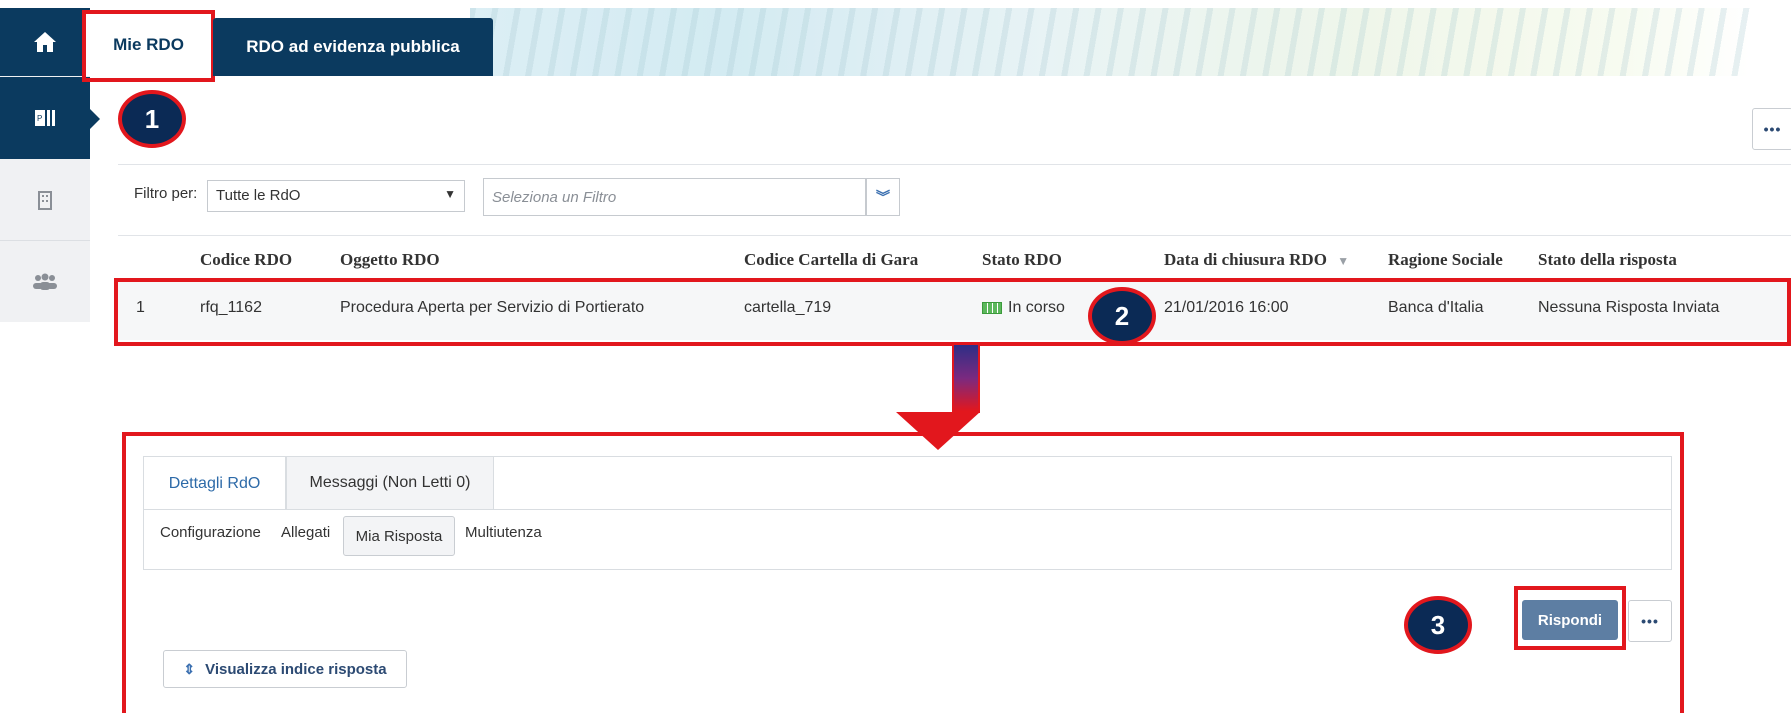 The width and height of the screenshot is (1791, 713). I want to click on sidebar-item-users, so click(45, 282).